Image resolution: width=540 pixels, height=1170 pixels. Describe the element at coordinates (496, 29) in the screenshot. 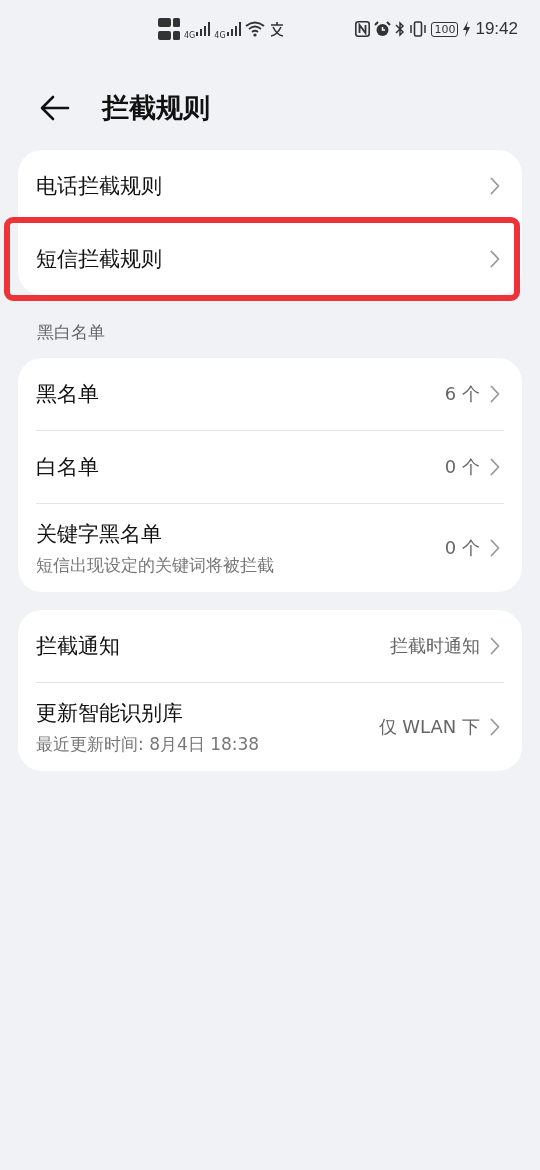

I see `clock: 19:42` at that location.